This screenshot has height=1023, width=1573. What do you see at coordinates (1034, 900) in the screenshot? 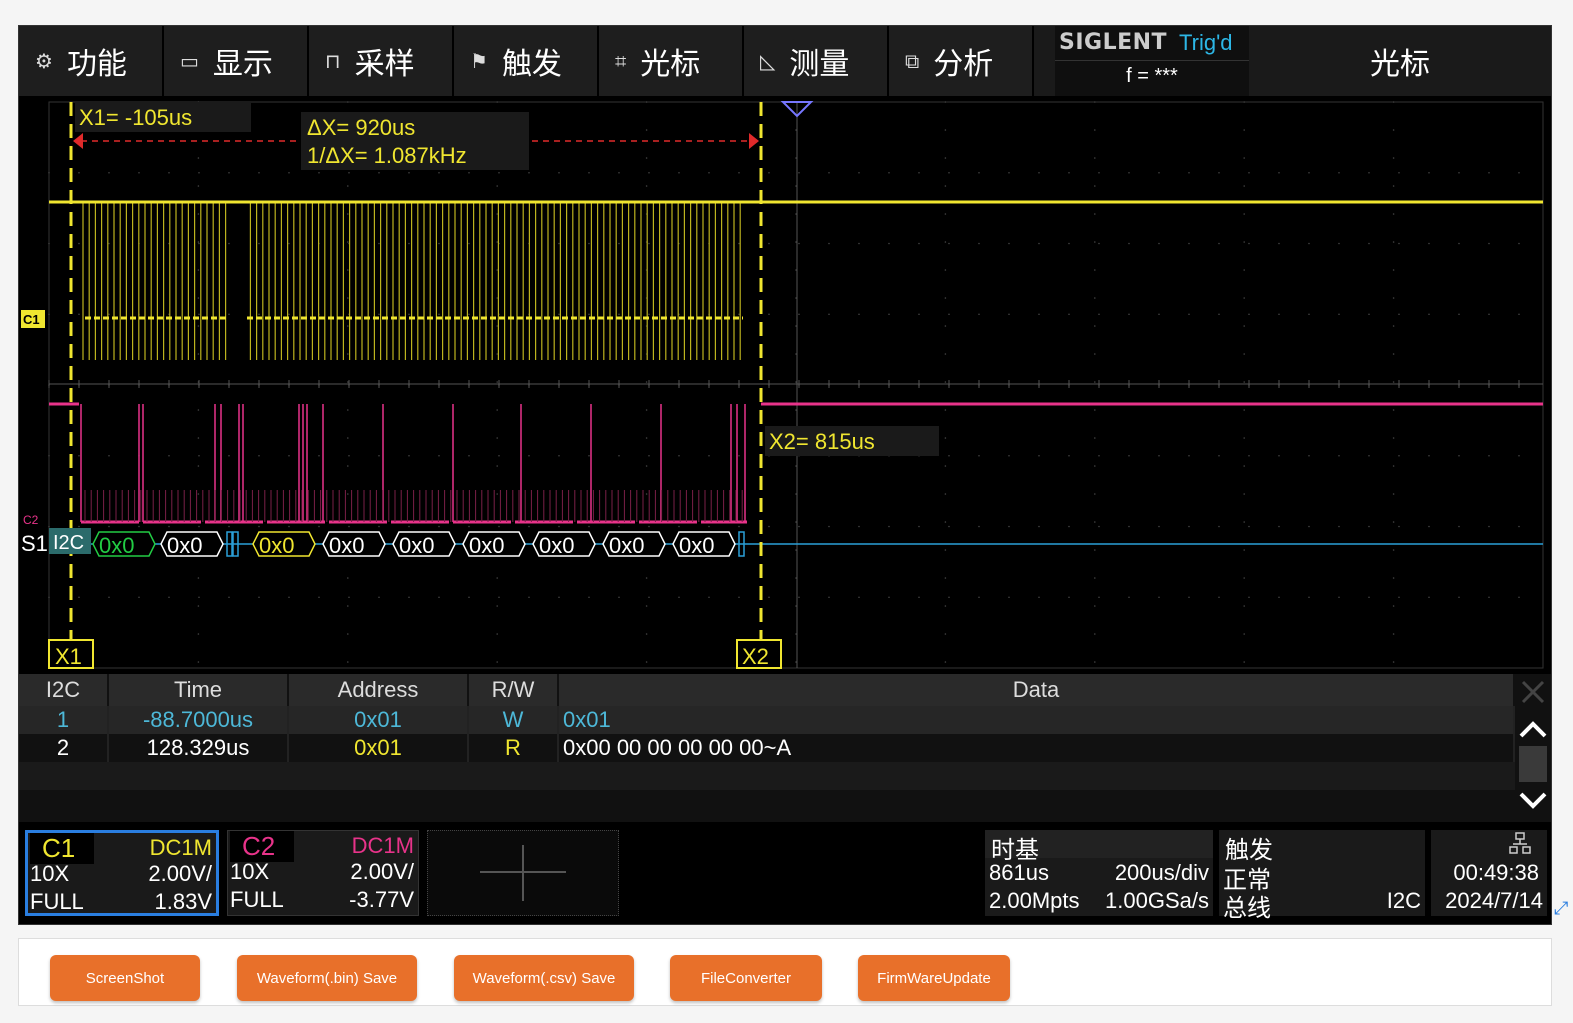
I see `memory-depth: 2.00Mpts` at bounding box center [1034, 900].